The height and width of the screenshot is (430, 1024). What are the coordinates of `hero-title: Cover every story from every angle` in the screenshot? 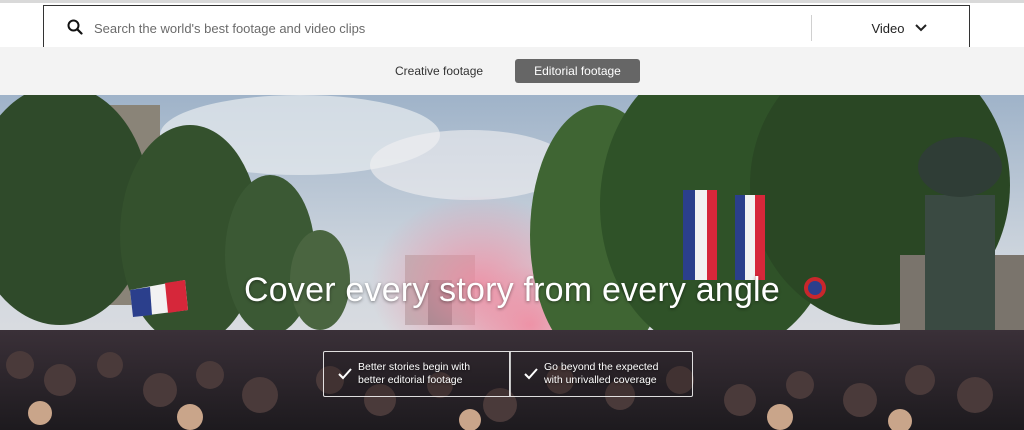 It's located at (512, 290).